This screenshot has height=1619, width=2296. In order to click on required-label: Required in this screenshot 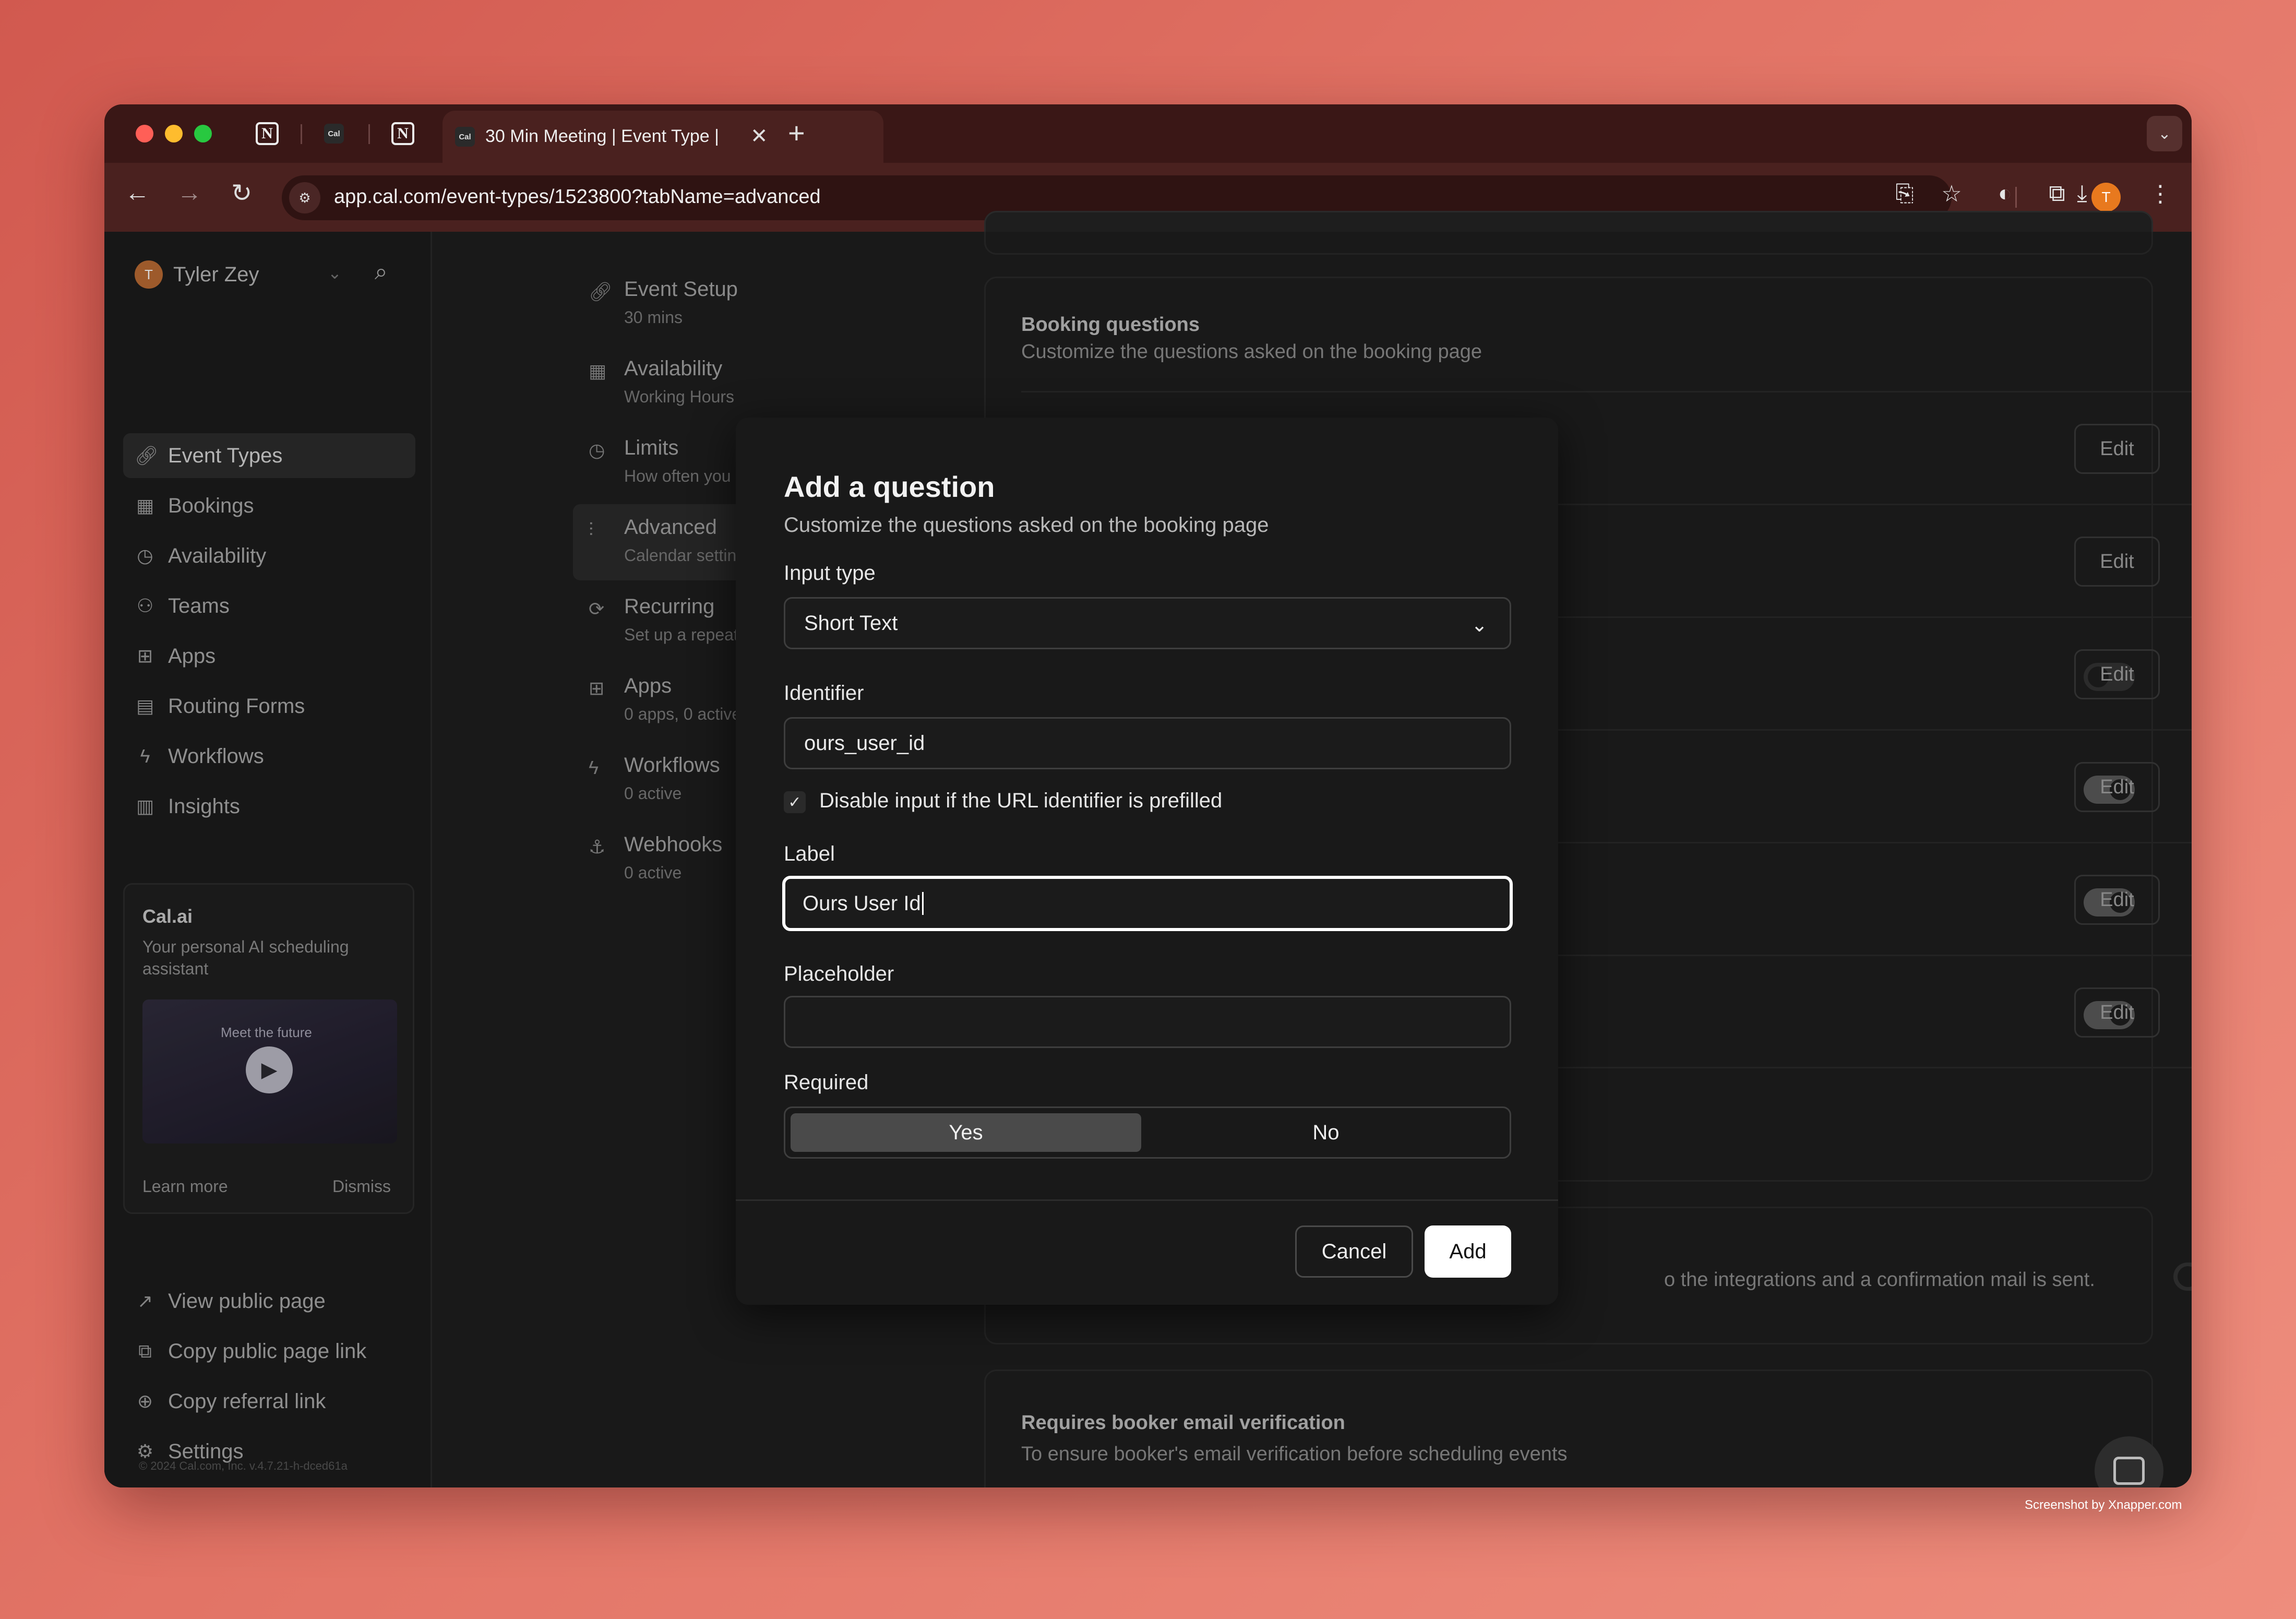, I will do `click(826, 1082)`.